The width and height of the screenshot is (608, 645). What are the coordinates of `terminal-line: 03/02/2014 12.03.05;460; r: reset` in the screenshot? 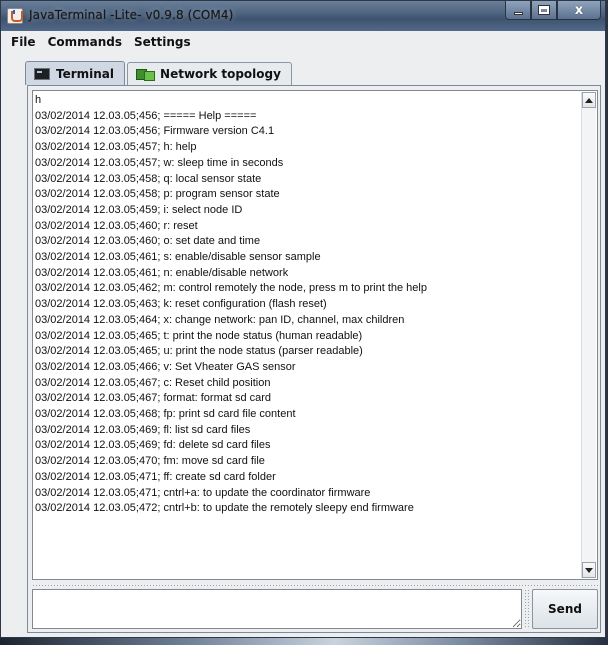 It's located at (116, 225).